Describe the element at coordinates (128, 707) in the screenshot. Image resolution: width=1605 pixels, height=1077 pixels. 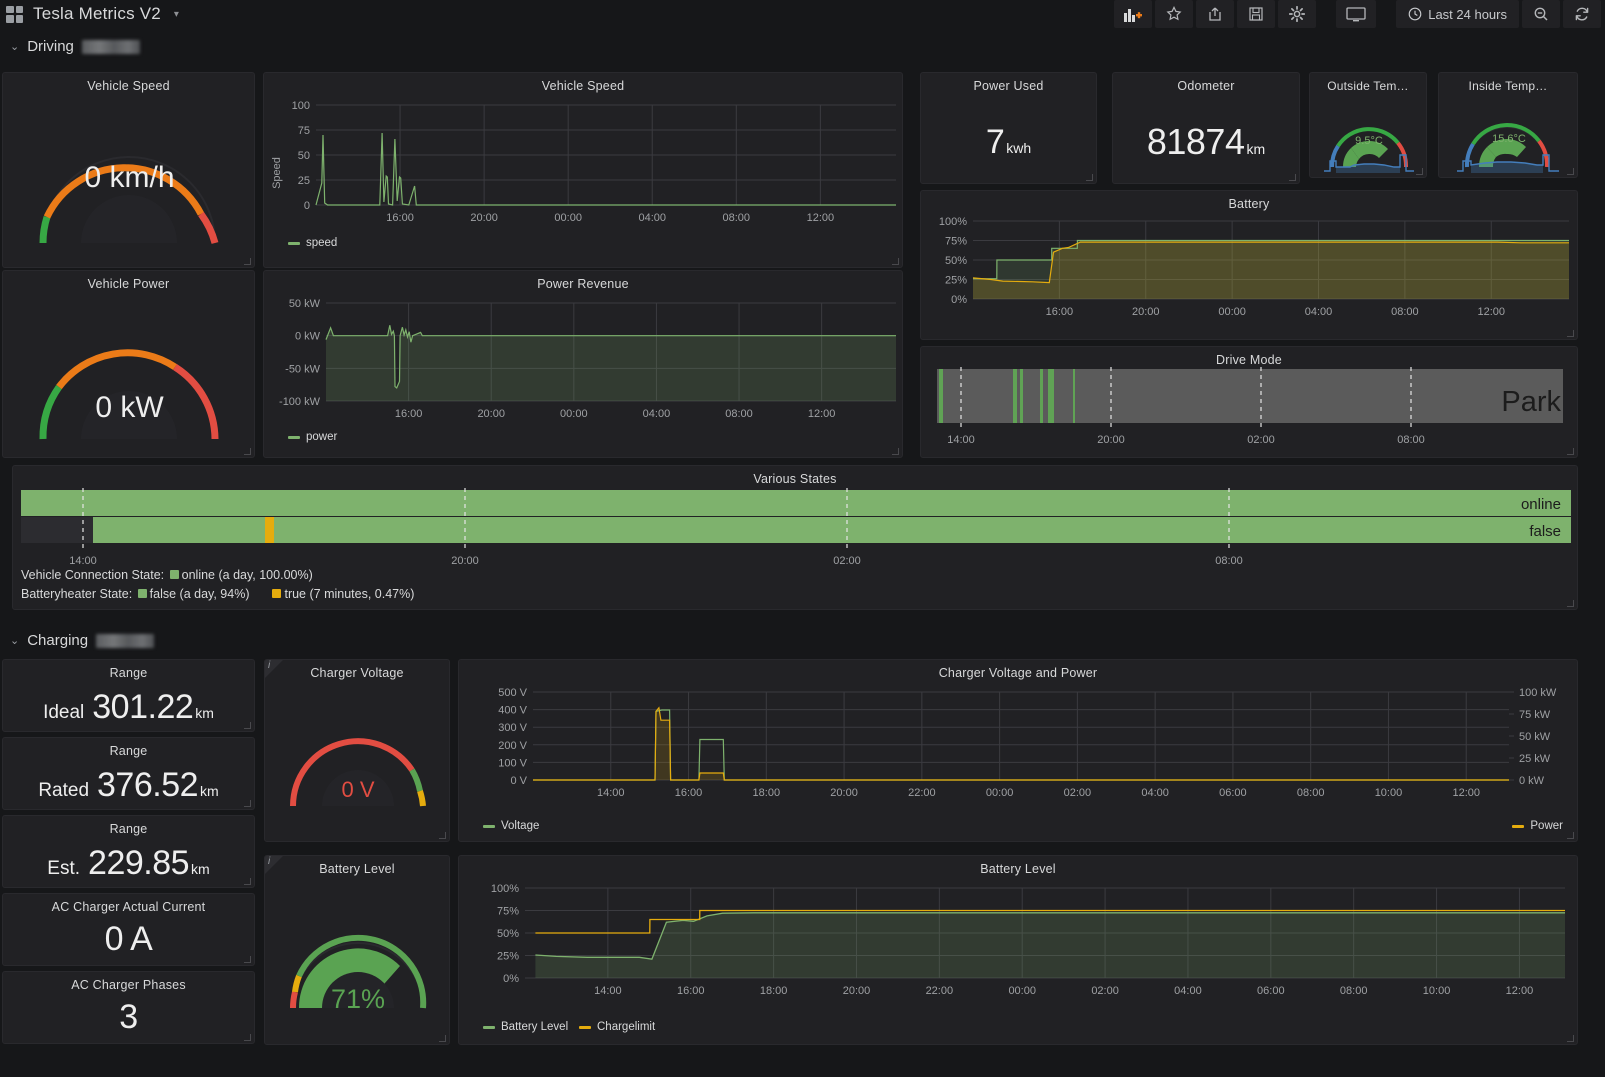
I see `stat-range-ideal: Ideal 301.22 km` at that location.